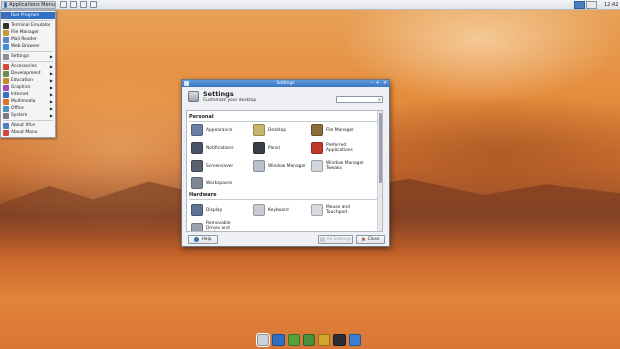  Describe the element at coordinates (6, 15) in the screenshot. I see `run-icon` at that location.